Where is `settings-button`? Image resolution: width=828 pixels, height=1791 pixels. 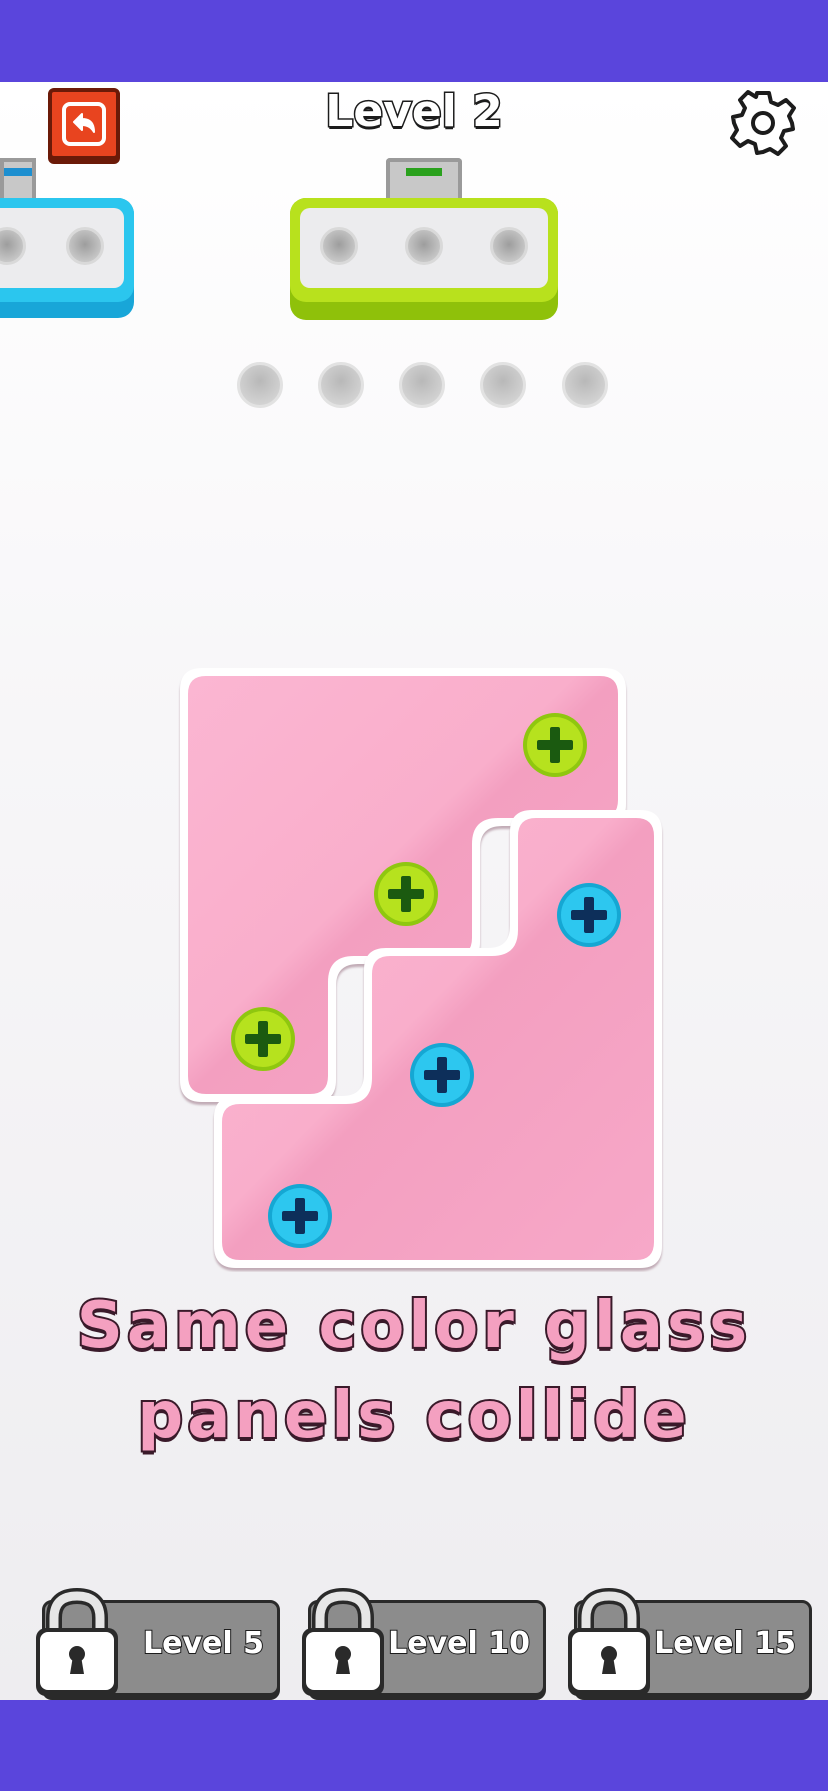 settings-button is located at coordinates (763, 123).